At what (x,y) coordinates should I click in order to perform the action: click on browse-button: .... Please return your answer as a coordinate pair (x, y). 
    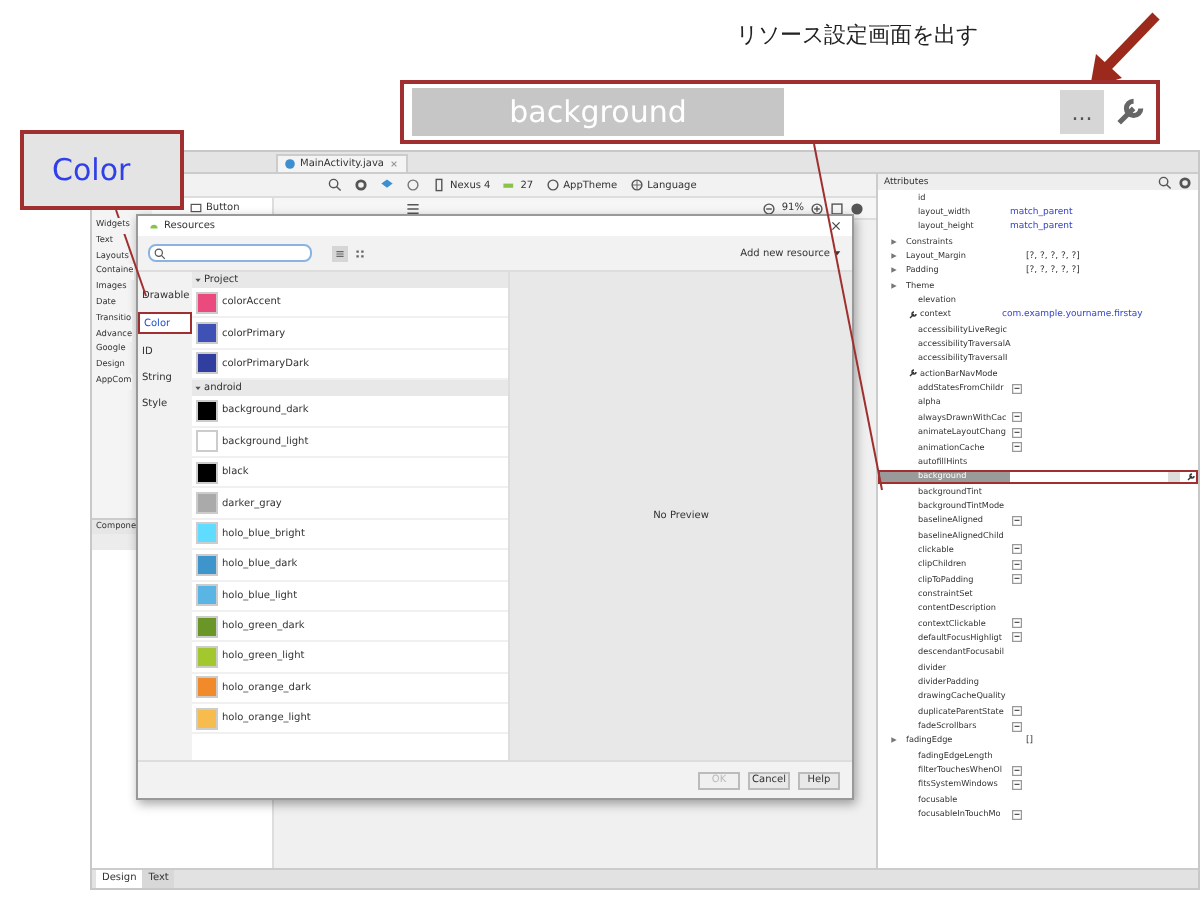
    Looking at the image, I should click on (1082, 112).